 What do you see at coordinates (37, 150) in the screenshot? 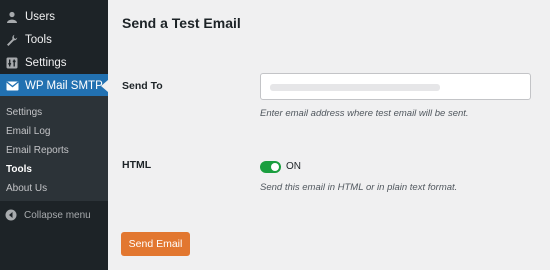
I see `submenu-item-email-reports: Email Reports` at bounding box center [37, 150].